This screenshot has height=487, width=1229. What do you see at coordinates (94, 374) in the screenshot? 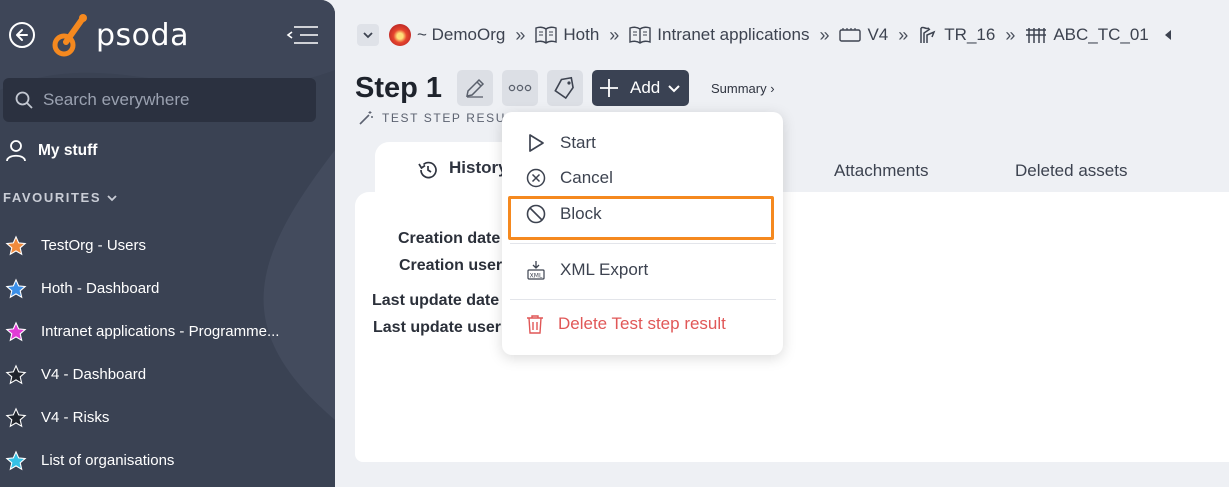
I see `favourite-label: V4 - Dashboard` at bounding box center [94, 374].